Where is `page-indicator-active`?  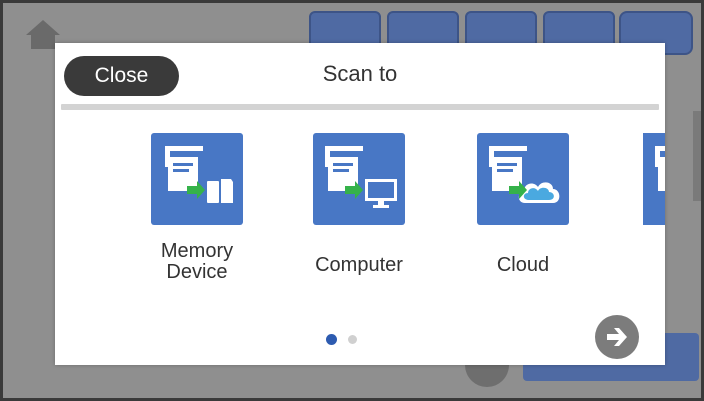 page-indicator-active is located at coordinates (331, 339).